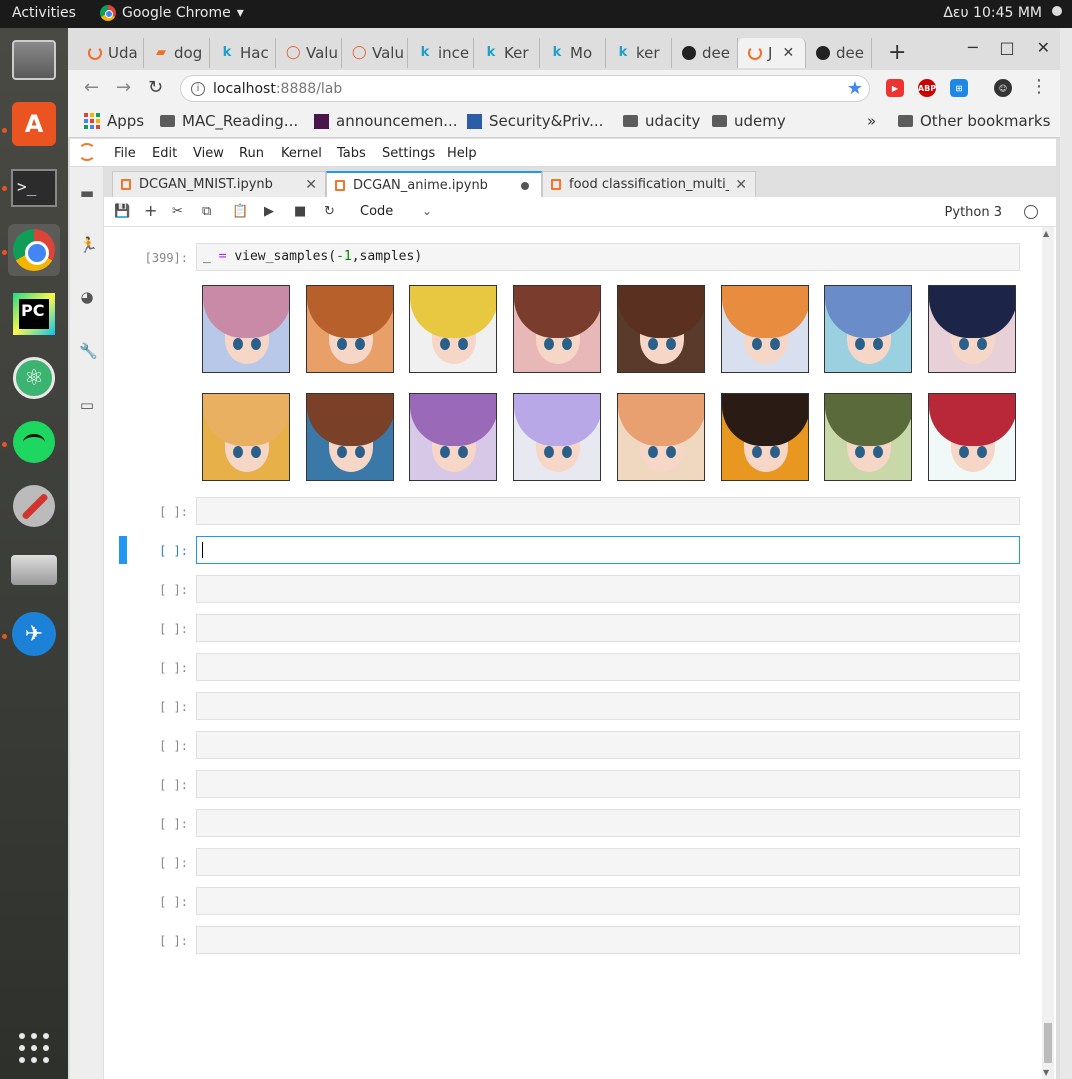 The width and height of the screenshot is (1072, 1079). Describe the element at coordinates (240, 211) in the screenshot. I see `paste-icon: 📋` at that location.